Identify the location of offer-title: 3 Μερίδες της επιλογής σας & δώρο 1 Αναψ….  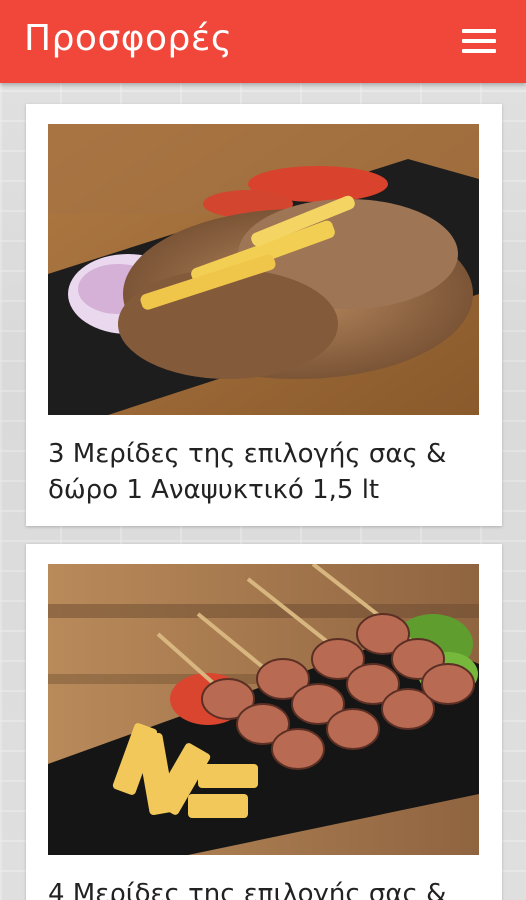
(247, 472).